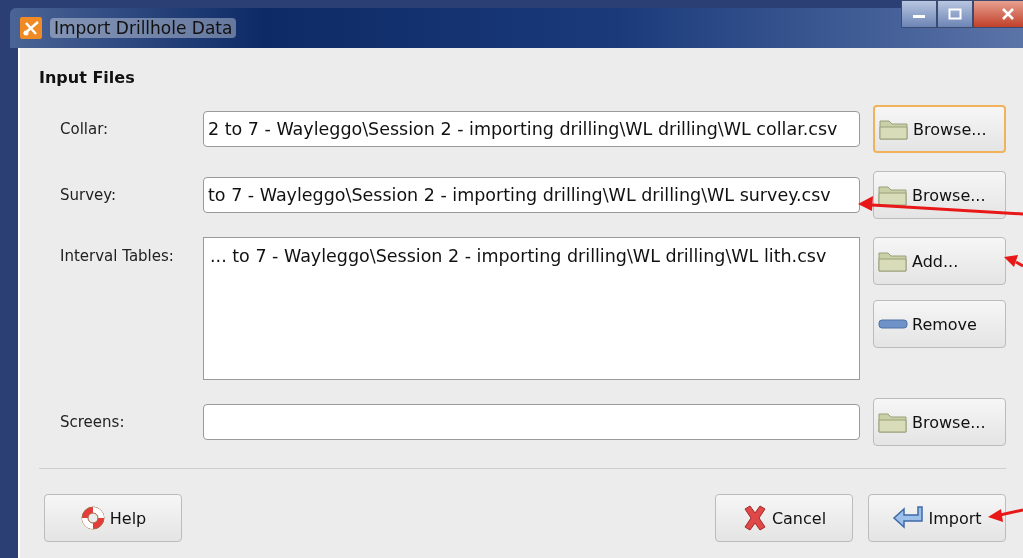 This screenshot has height=558, width=1023. Describe the element at coordinates (85, 129) in the screenshot. I see `field-label: Collar:` at that location.